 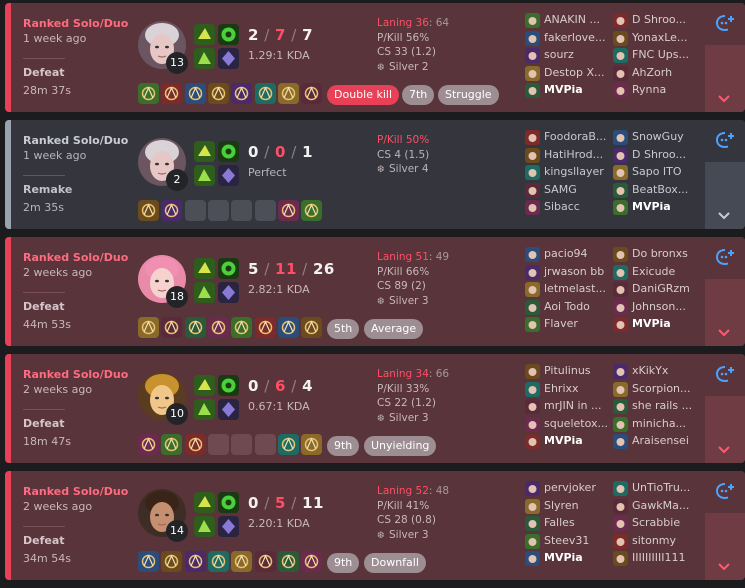 What do you see at coordinates (649, 89) in the screenshot?
I see `player-name: Rynna` at bounding box center [649, 89].